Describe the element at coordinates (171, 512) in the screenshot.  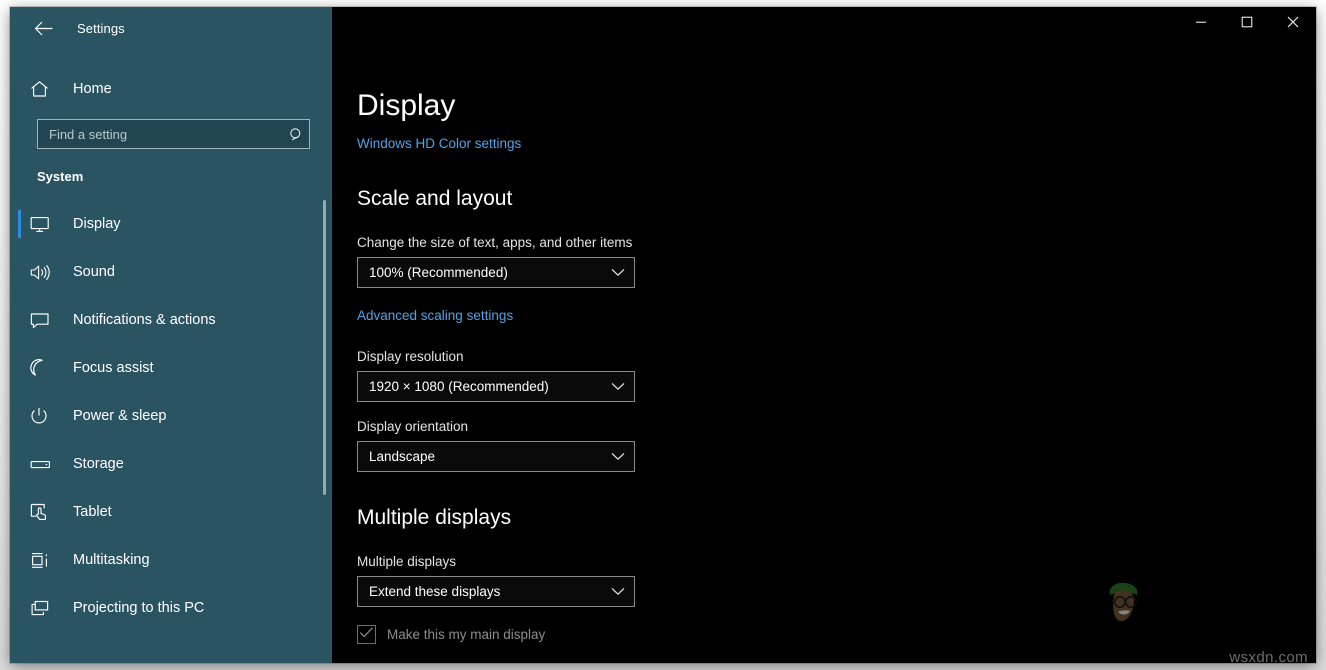
I see `sidebar-item-tablet: Tablet` at that location.